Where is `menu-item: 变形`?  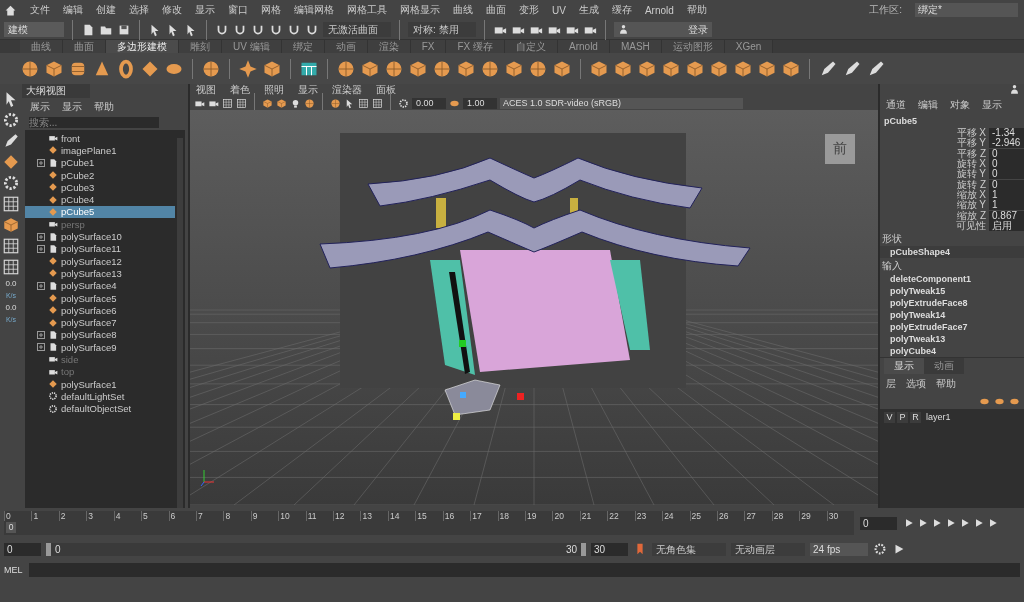
menu-item: 变形 is located at coordinates (529, 10).